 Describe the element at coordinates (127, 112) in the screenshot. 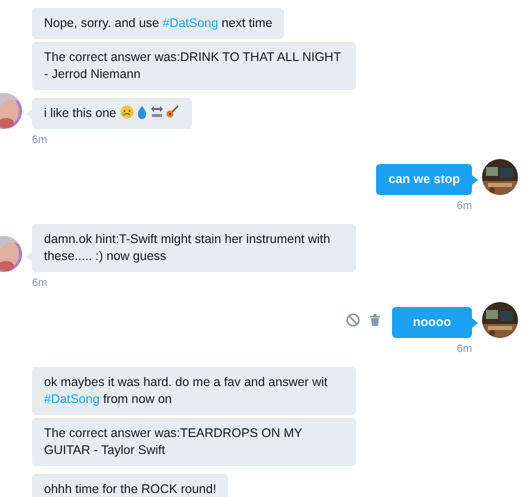

I see `crying-face-icon` at that location.